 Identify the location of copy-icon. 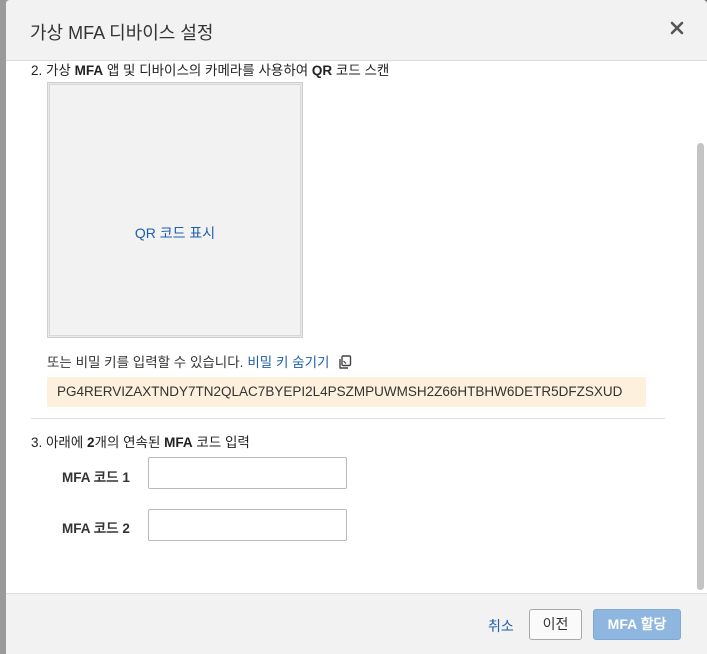
(345, 362).